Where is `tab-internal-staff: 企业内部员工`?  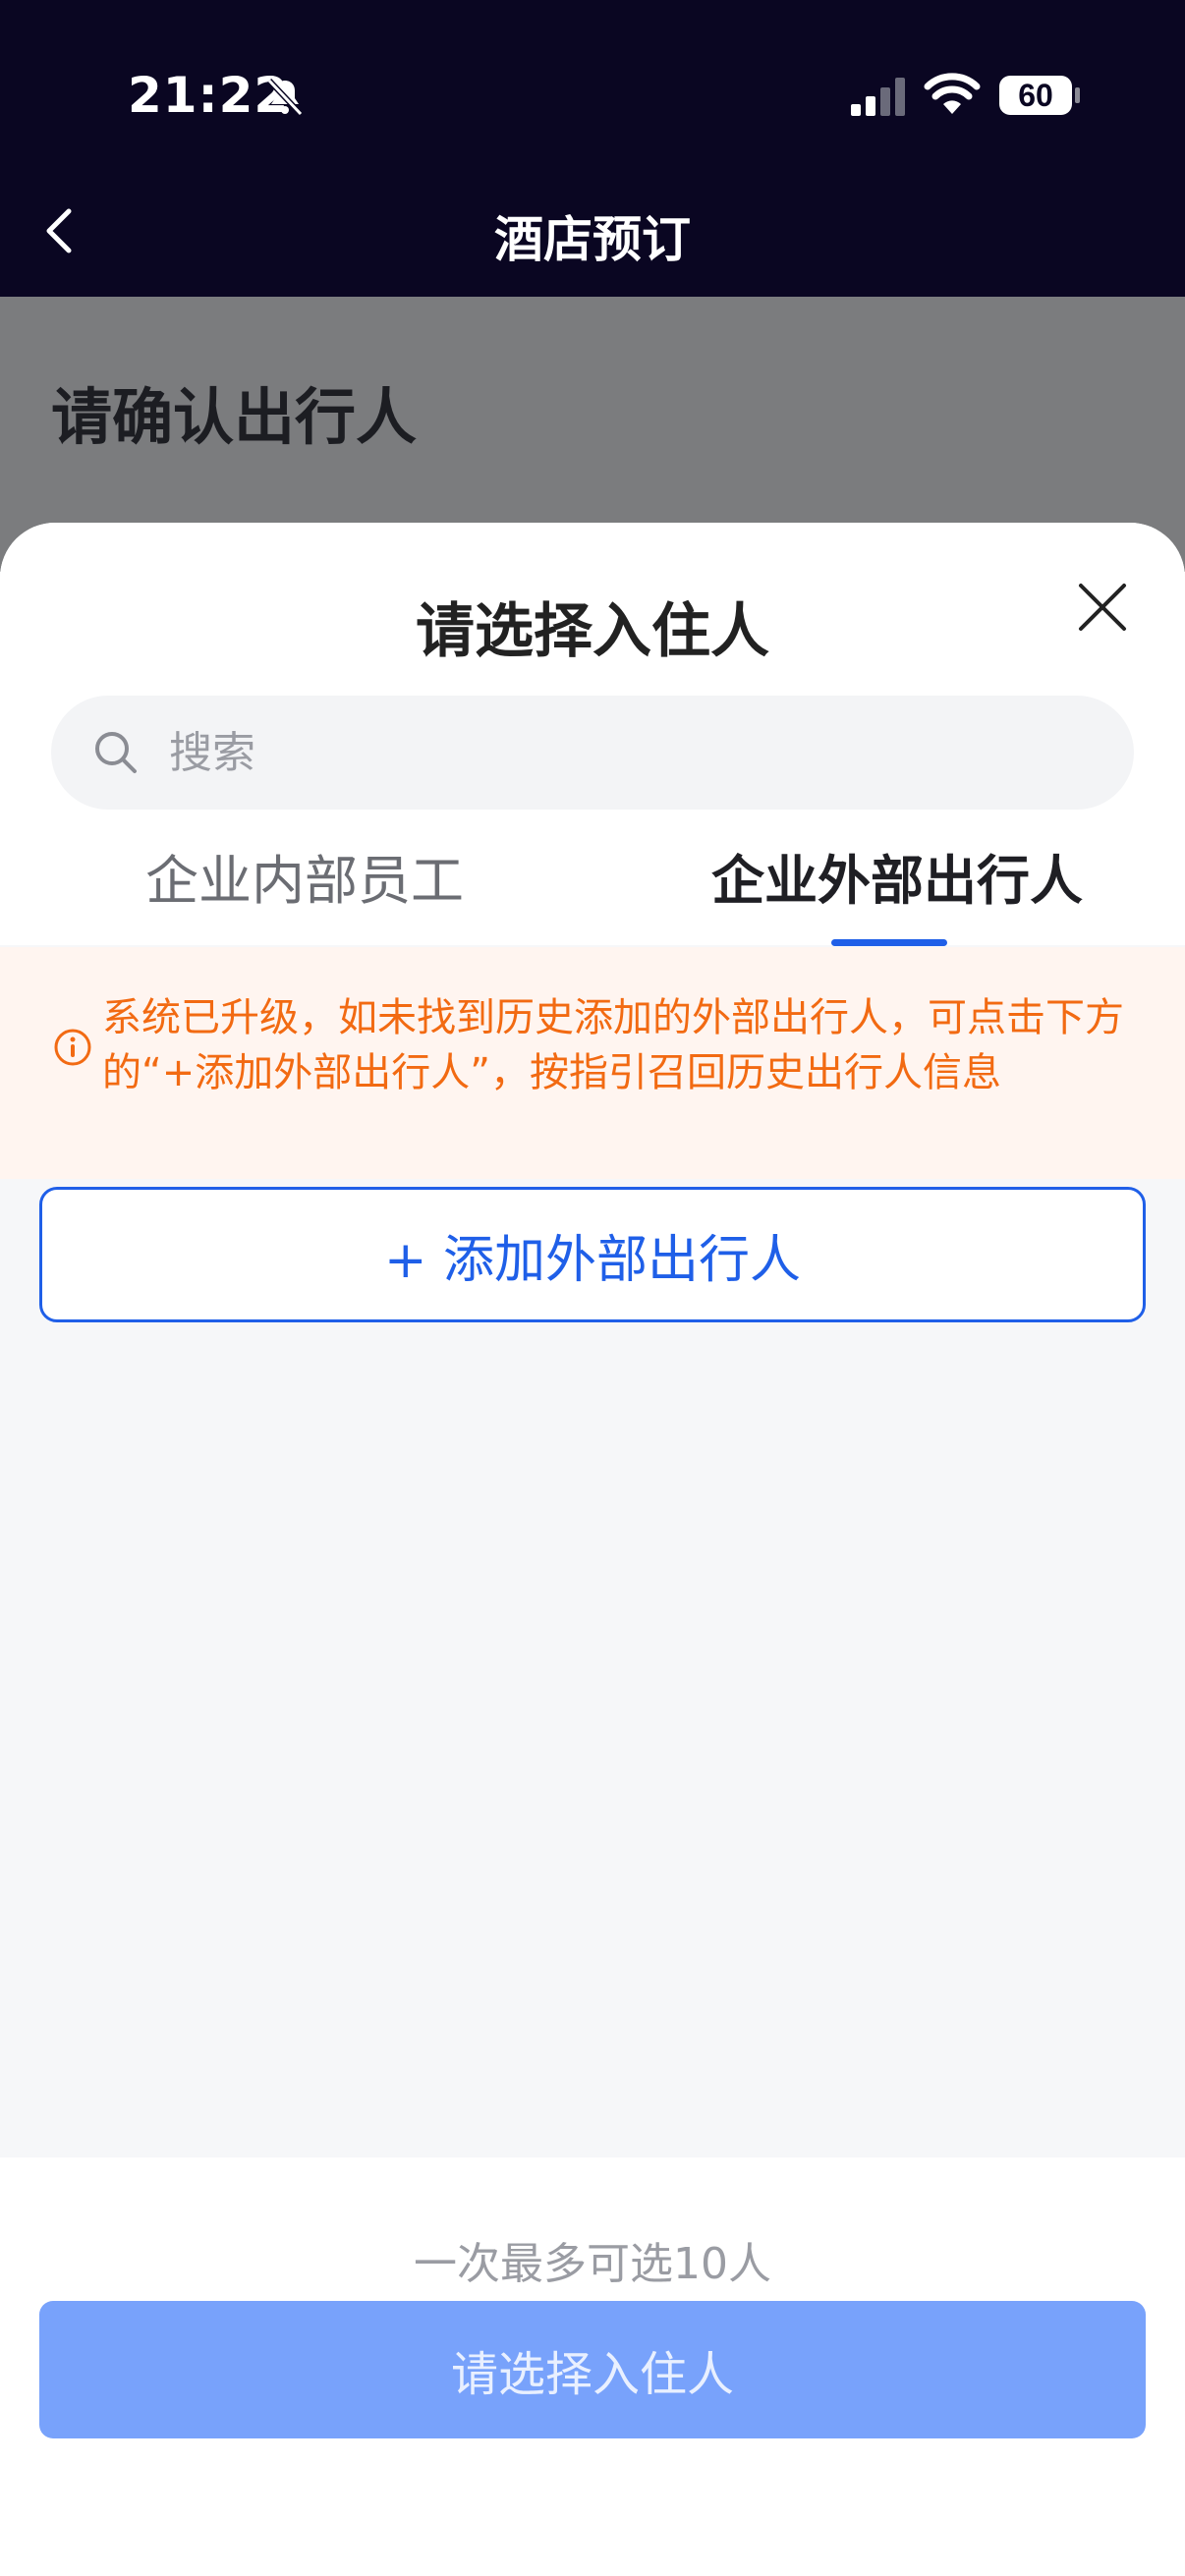
tab-internal-staff: 企业内部员工 is located at coordinates (305, 876).